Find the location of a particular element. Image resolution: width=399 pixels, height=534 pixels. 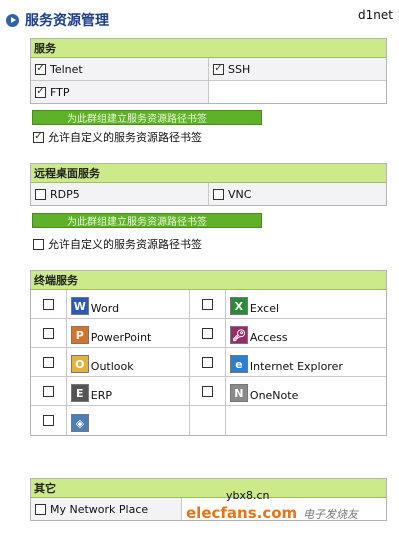

other-header: 其它 is located at coordinates (208, 488).